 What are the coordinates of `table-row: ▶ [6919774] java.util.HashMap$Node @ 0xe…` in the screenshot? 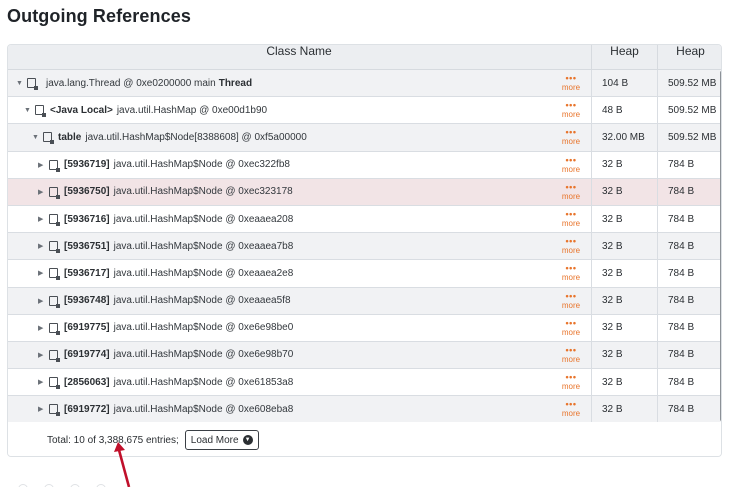 It's located at (364, 355).